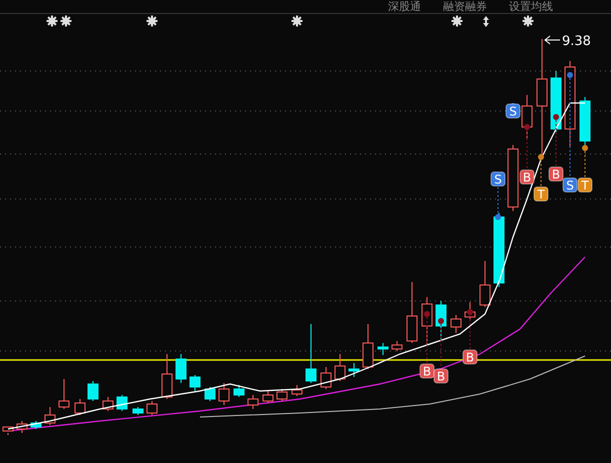  Describe the element at coordinates (404, 6) in the screenshot. I see `header-link: 深股通` at that location.